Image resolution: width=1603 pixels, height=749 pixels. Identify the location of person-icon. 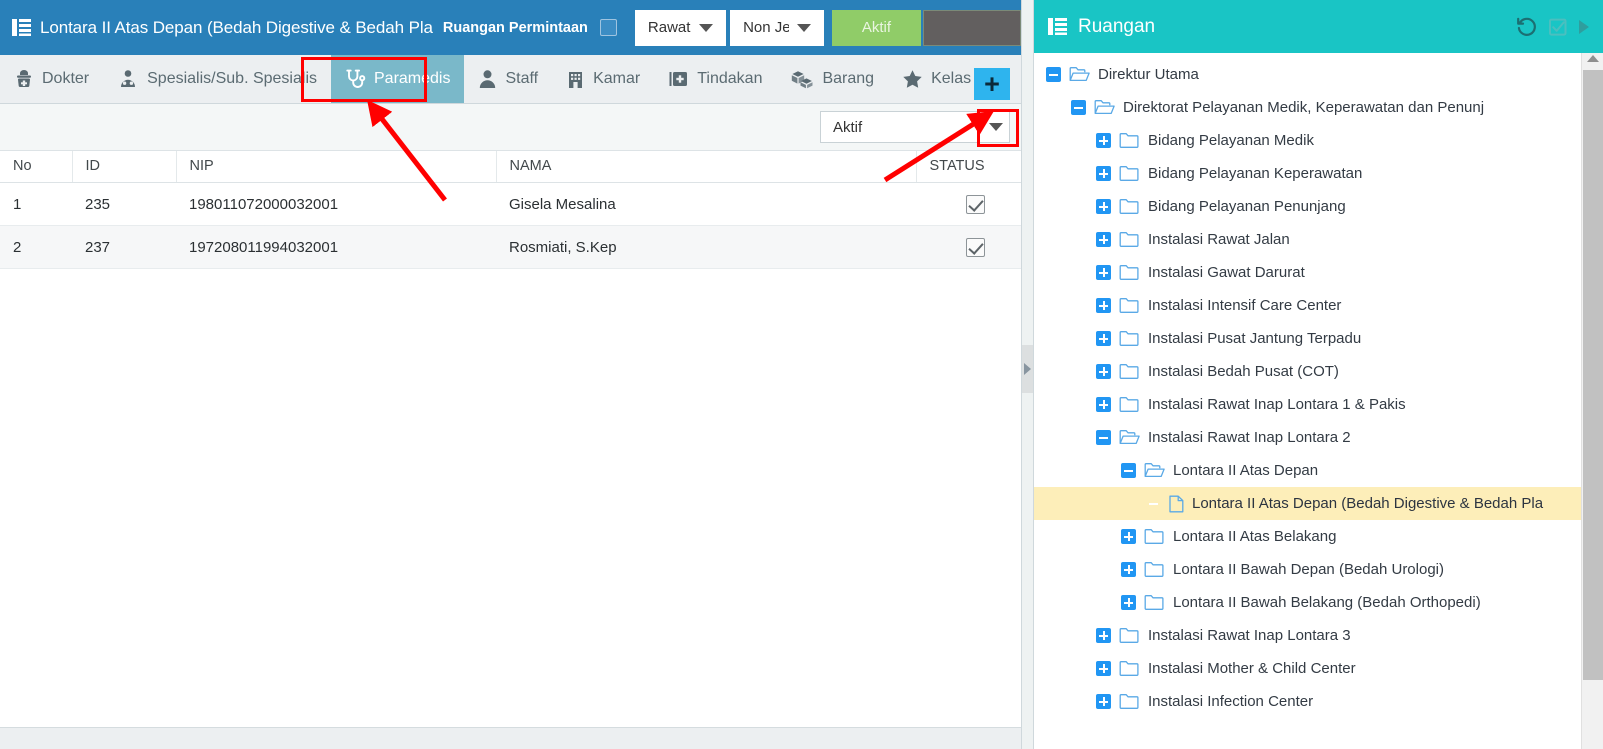
(487, 79).